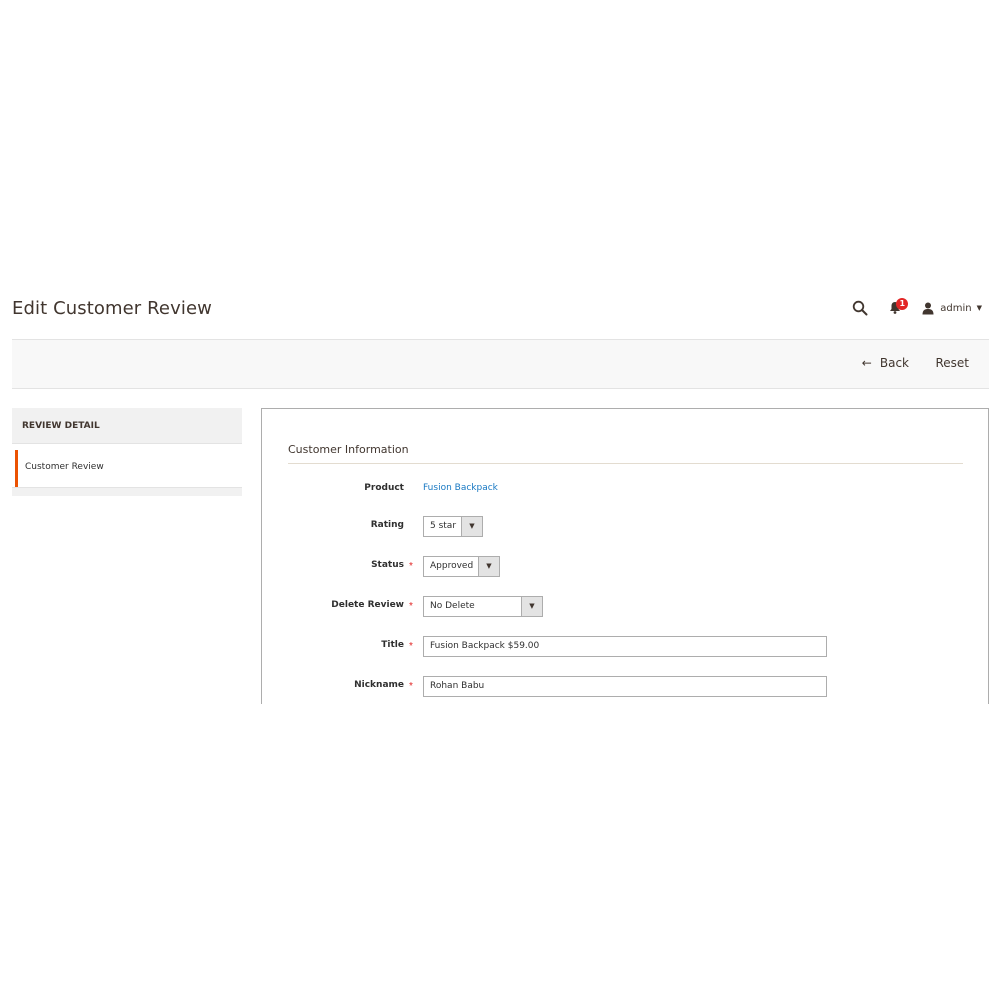  Describe the element at coordinates (894, 363) in the screenshot. I see `back-button-label: Back` at that location.